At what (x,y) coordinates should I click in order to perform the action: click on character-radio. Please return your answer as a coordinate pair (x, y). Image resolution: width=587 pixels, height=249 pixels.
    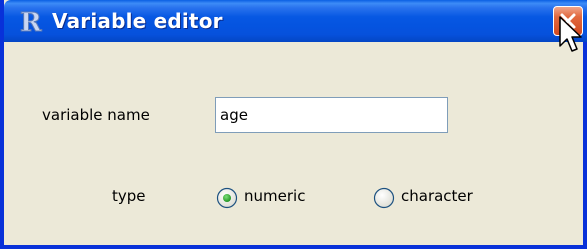
    Looking at the image, I should click on (384, 198).